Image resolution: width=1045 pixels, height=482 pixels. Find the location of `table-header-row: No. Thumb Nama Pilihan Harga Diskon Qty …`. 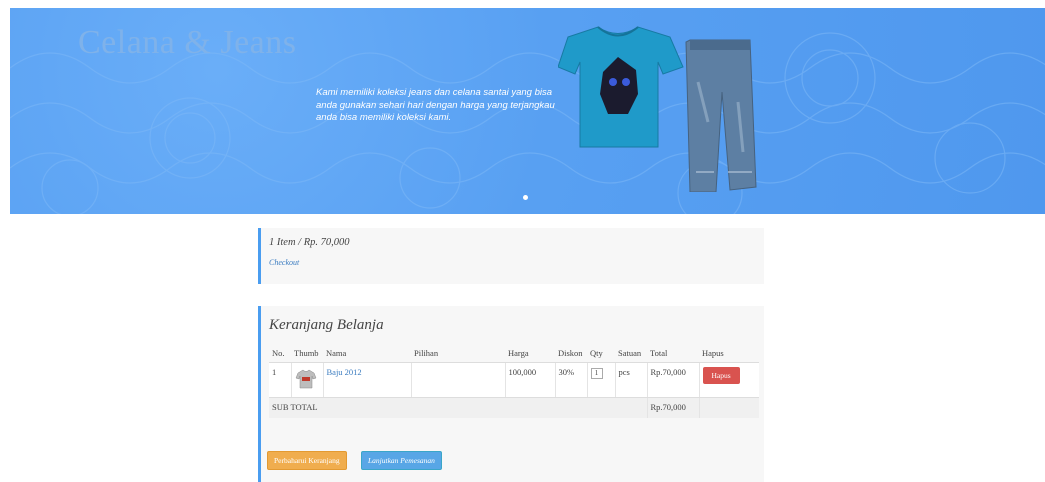

table-header-row: No. Thumb Nama Pilihan Harga Diskon Qty … is located at coordinates (514, 353).